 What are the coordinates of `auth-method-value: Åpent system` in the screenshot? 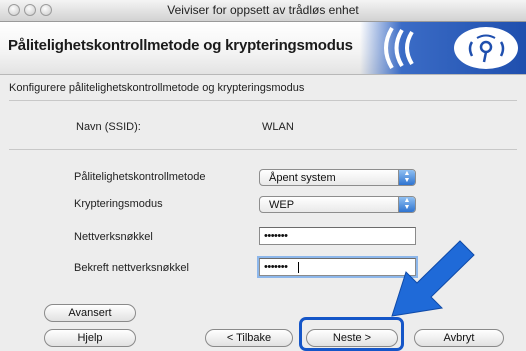 It's located at (302, 178).